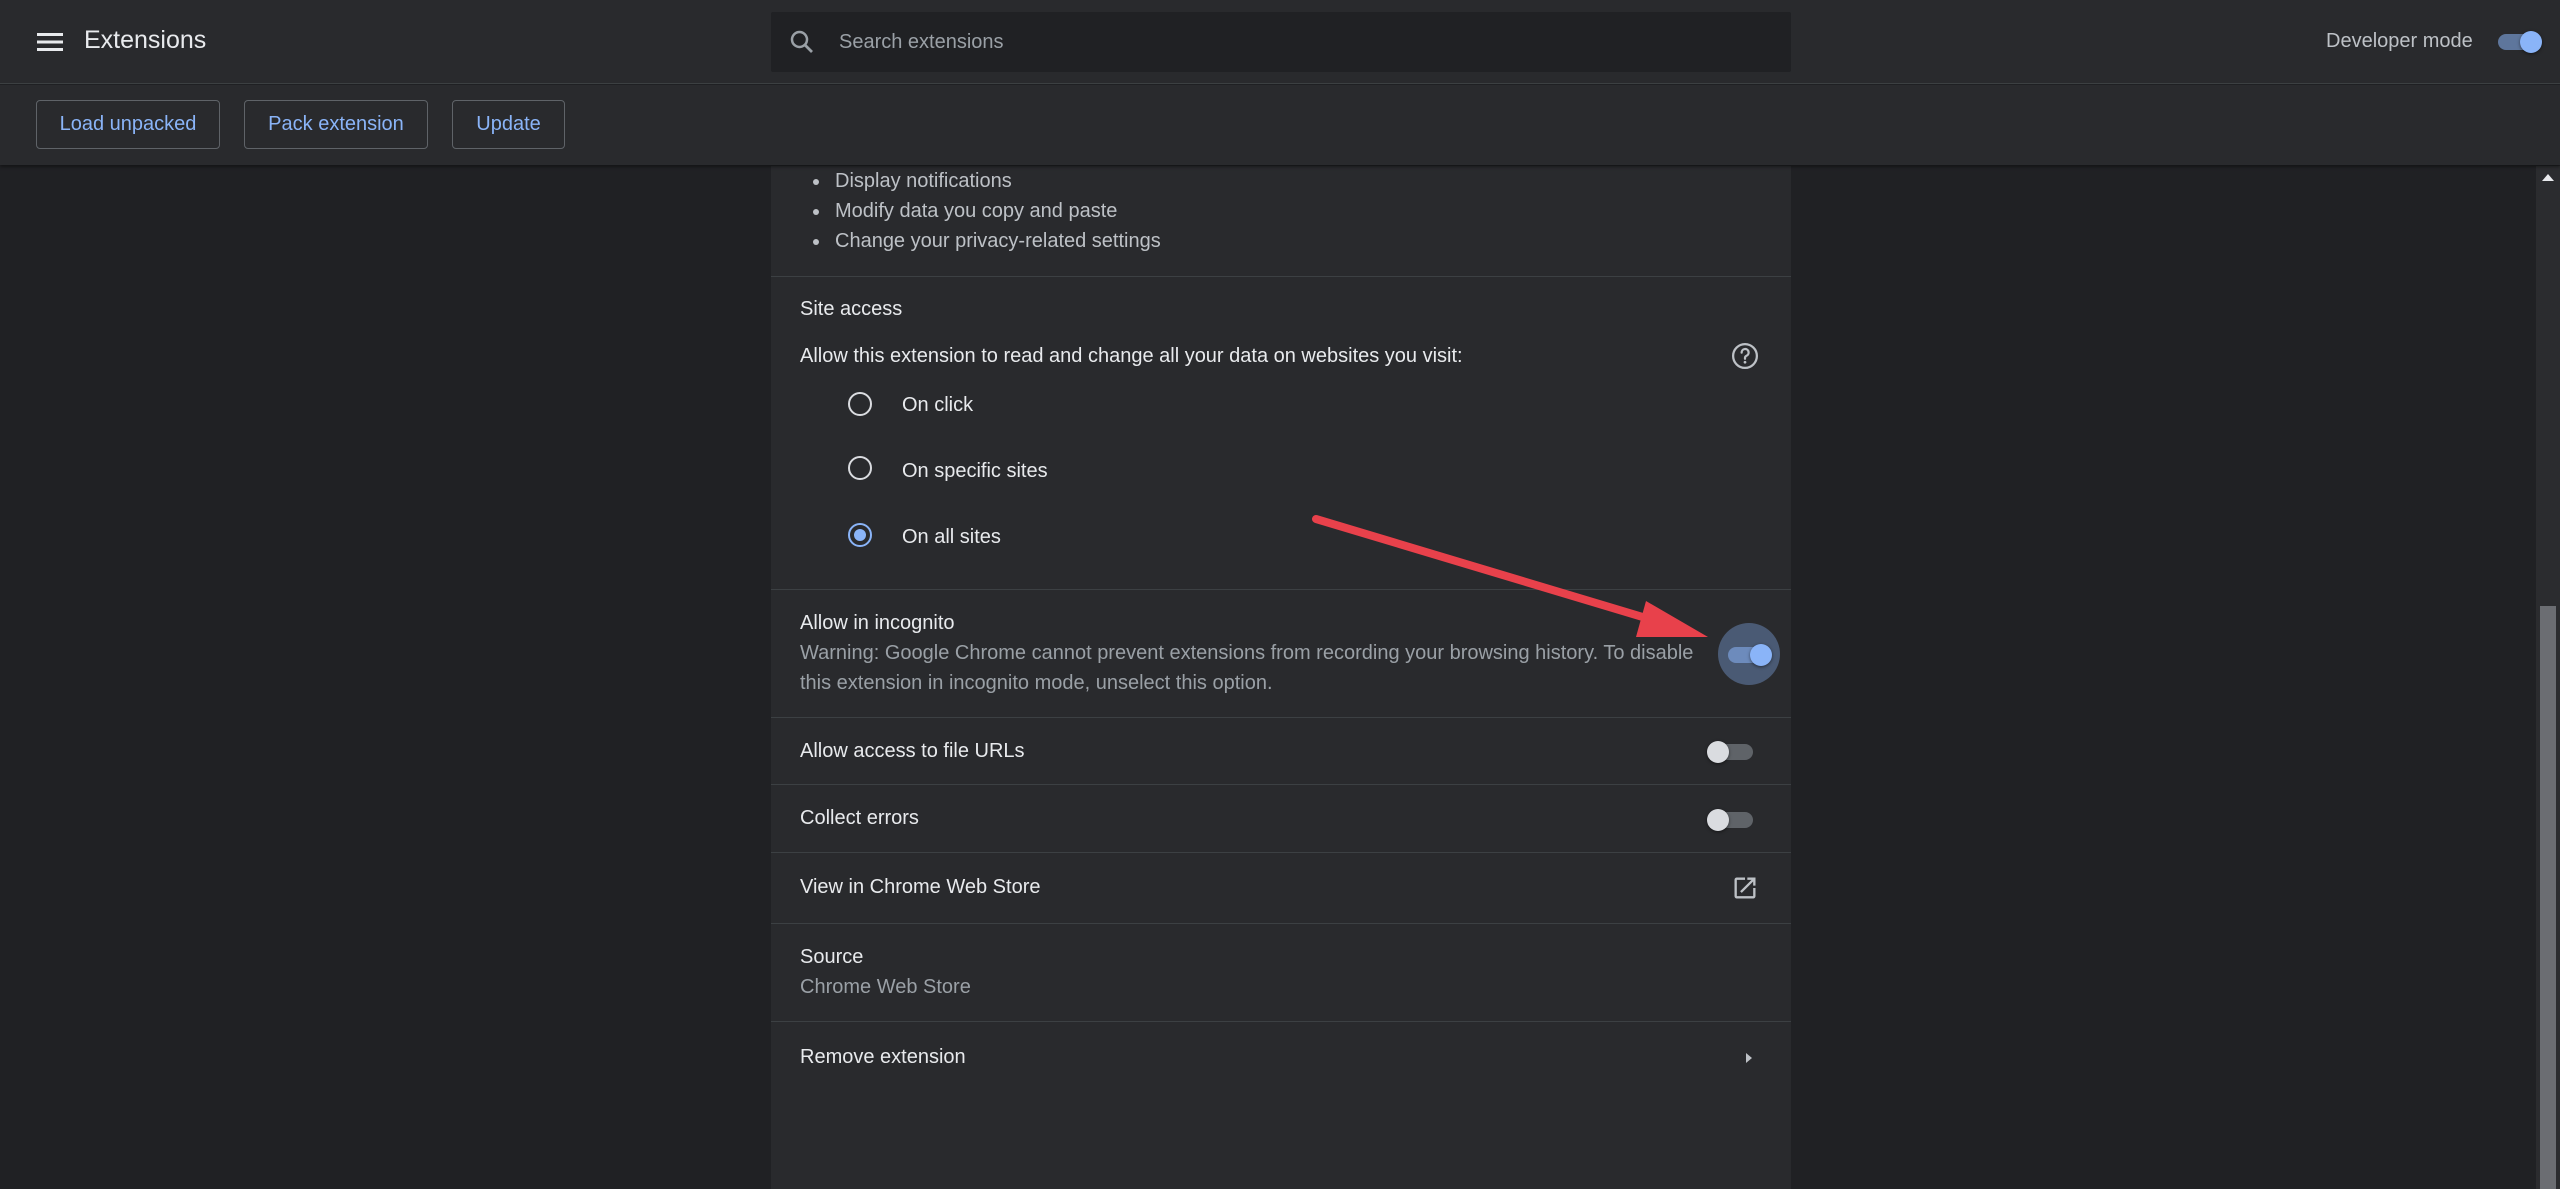 The height and width of the screenshot is (1189, 2560). What do you see at coordinates (2548, 177) in the screenshot?
I see `scroll-up-arrow-icon` at bounding box center [2548, 177].